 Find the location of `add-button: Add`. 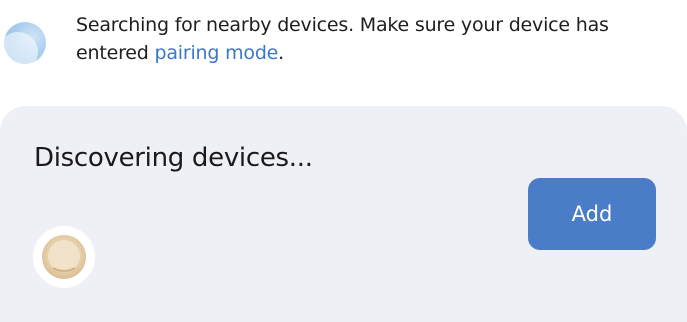

add-button: Add is located at coordinates (592, 214).